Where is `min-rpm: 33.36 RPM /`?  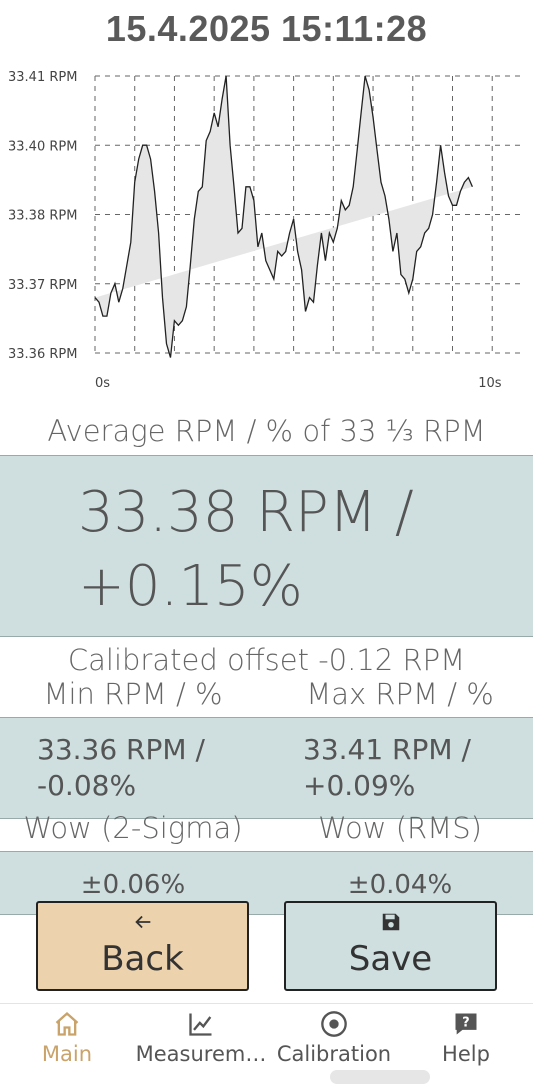 min-rpm: 33.36 RPM / is located at coordinates (121, 749).